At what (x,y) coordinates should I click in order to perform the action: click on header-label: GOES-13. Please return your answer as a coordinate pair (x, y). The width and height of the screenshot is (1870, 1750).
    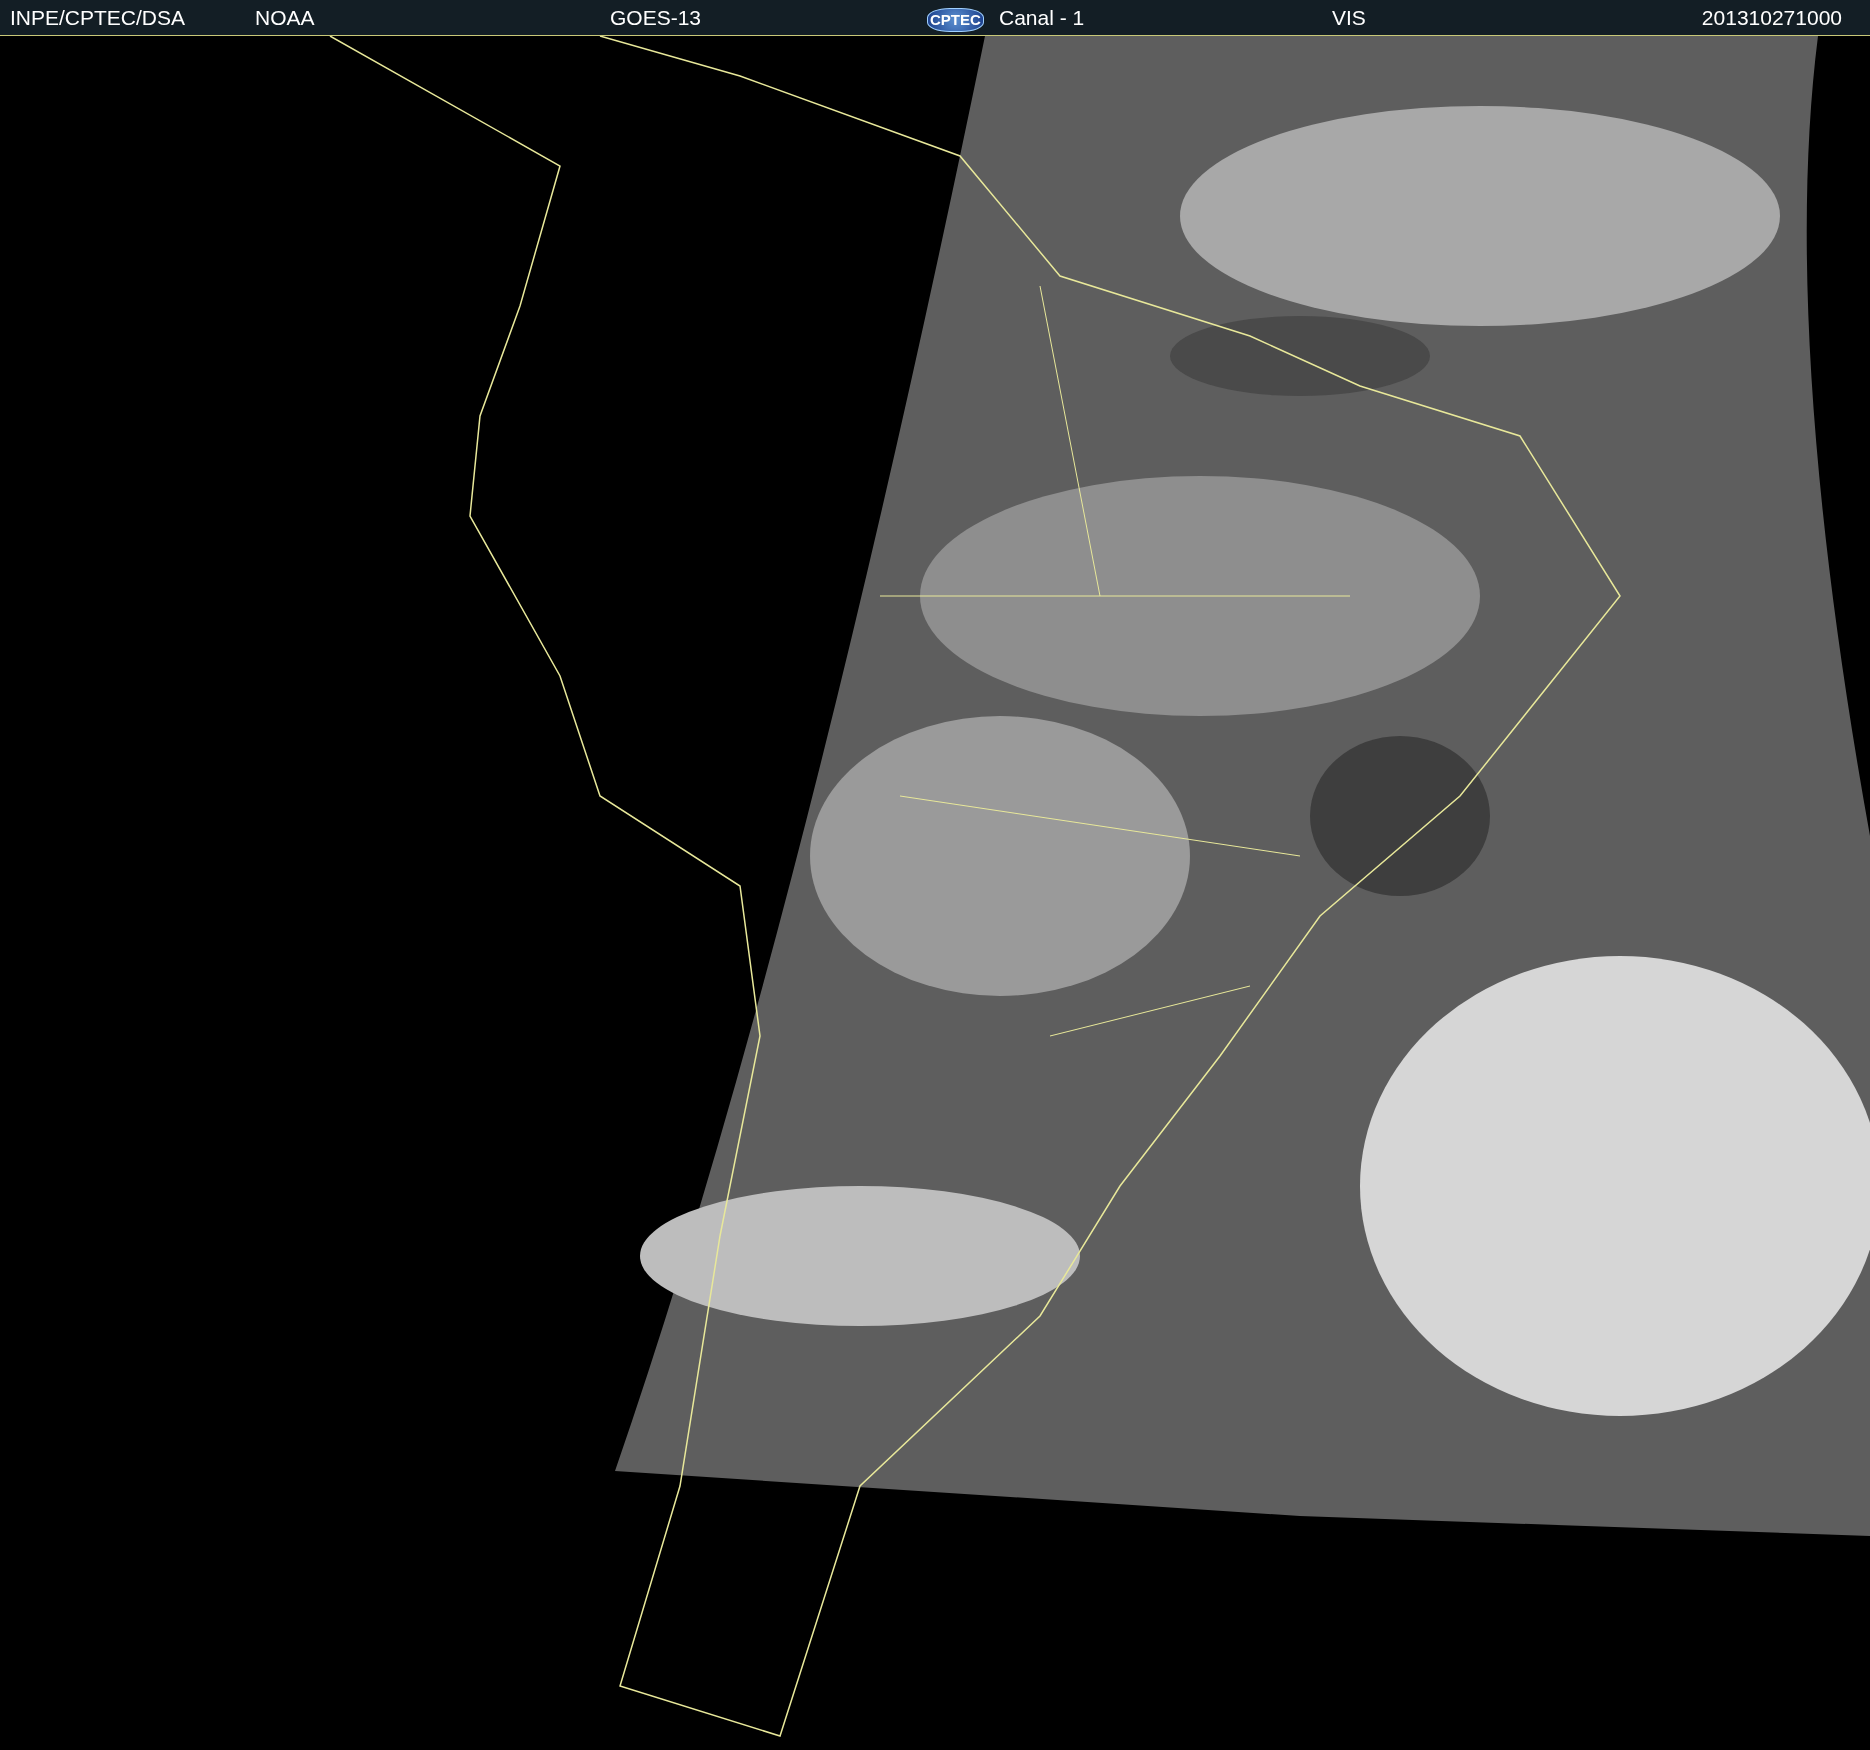
    Looking at the image, I should click on (656, 17).